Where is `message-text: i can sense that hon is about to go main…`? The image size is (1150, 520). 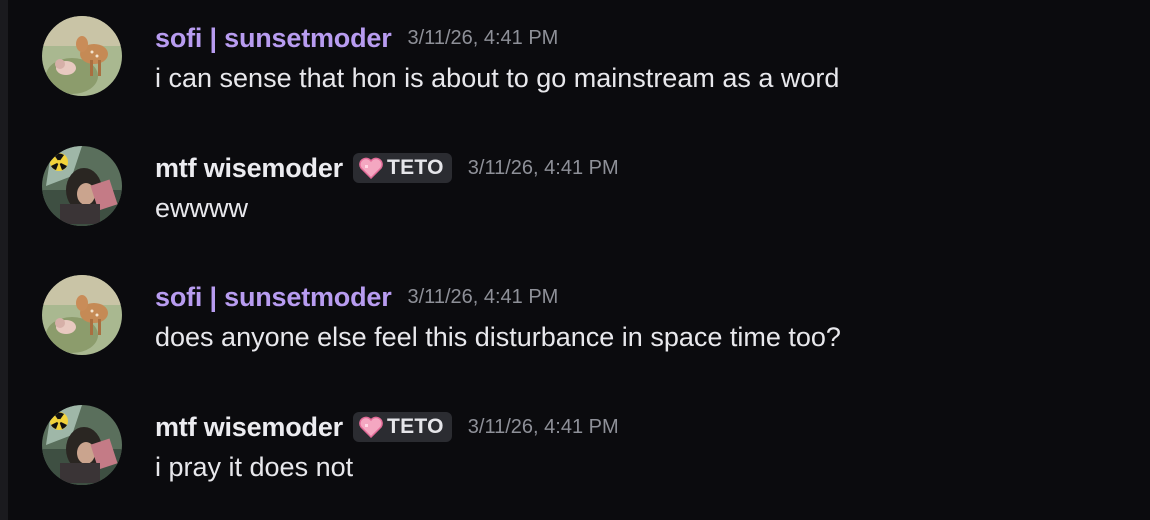 message-text: i can sense that hon is about to go main… is located at coordinates (497, 78).